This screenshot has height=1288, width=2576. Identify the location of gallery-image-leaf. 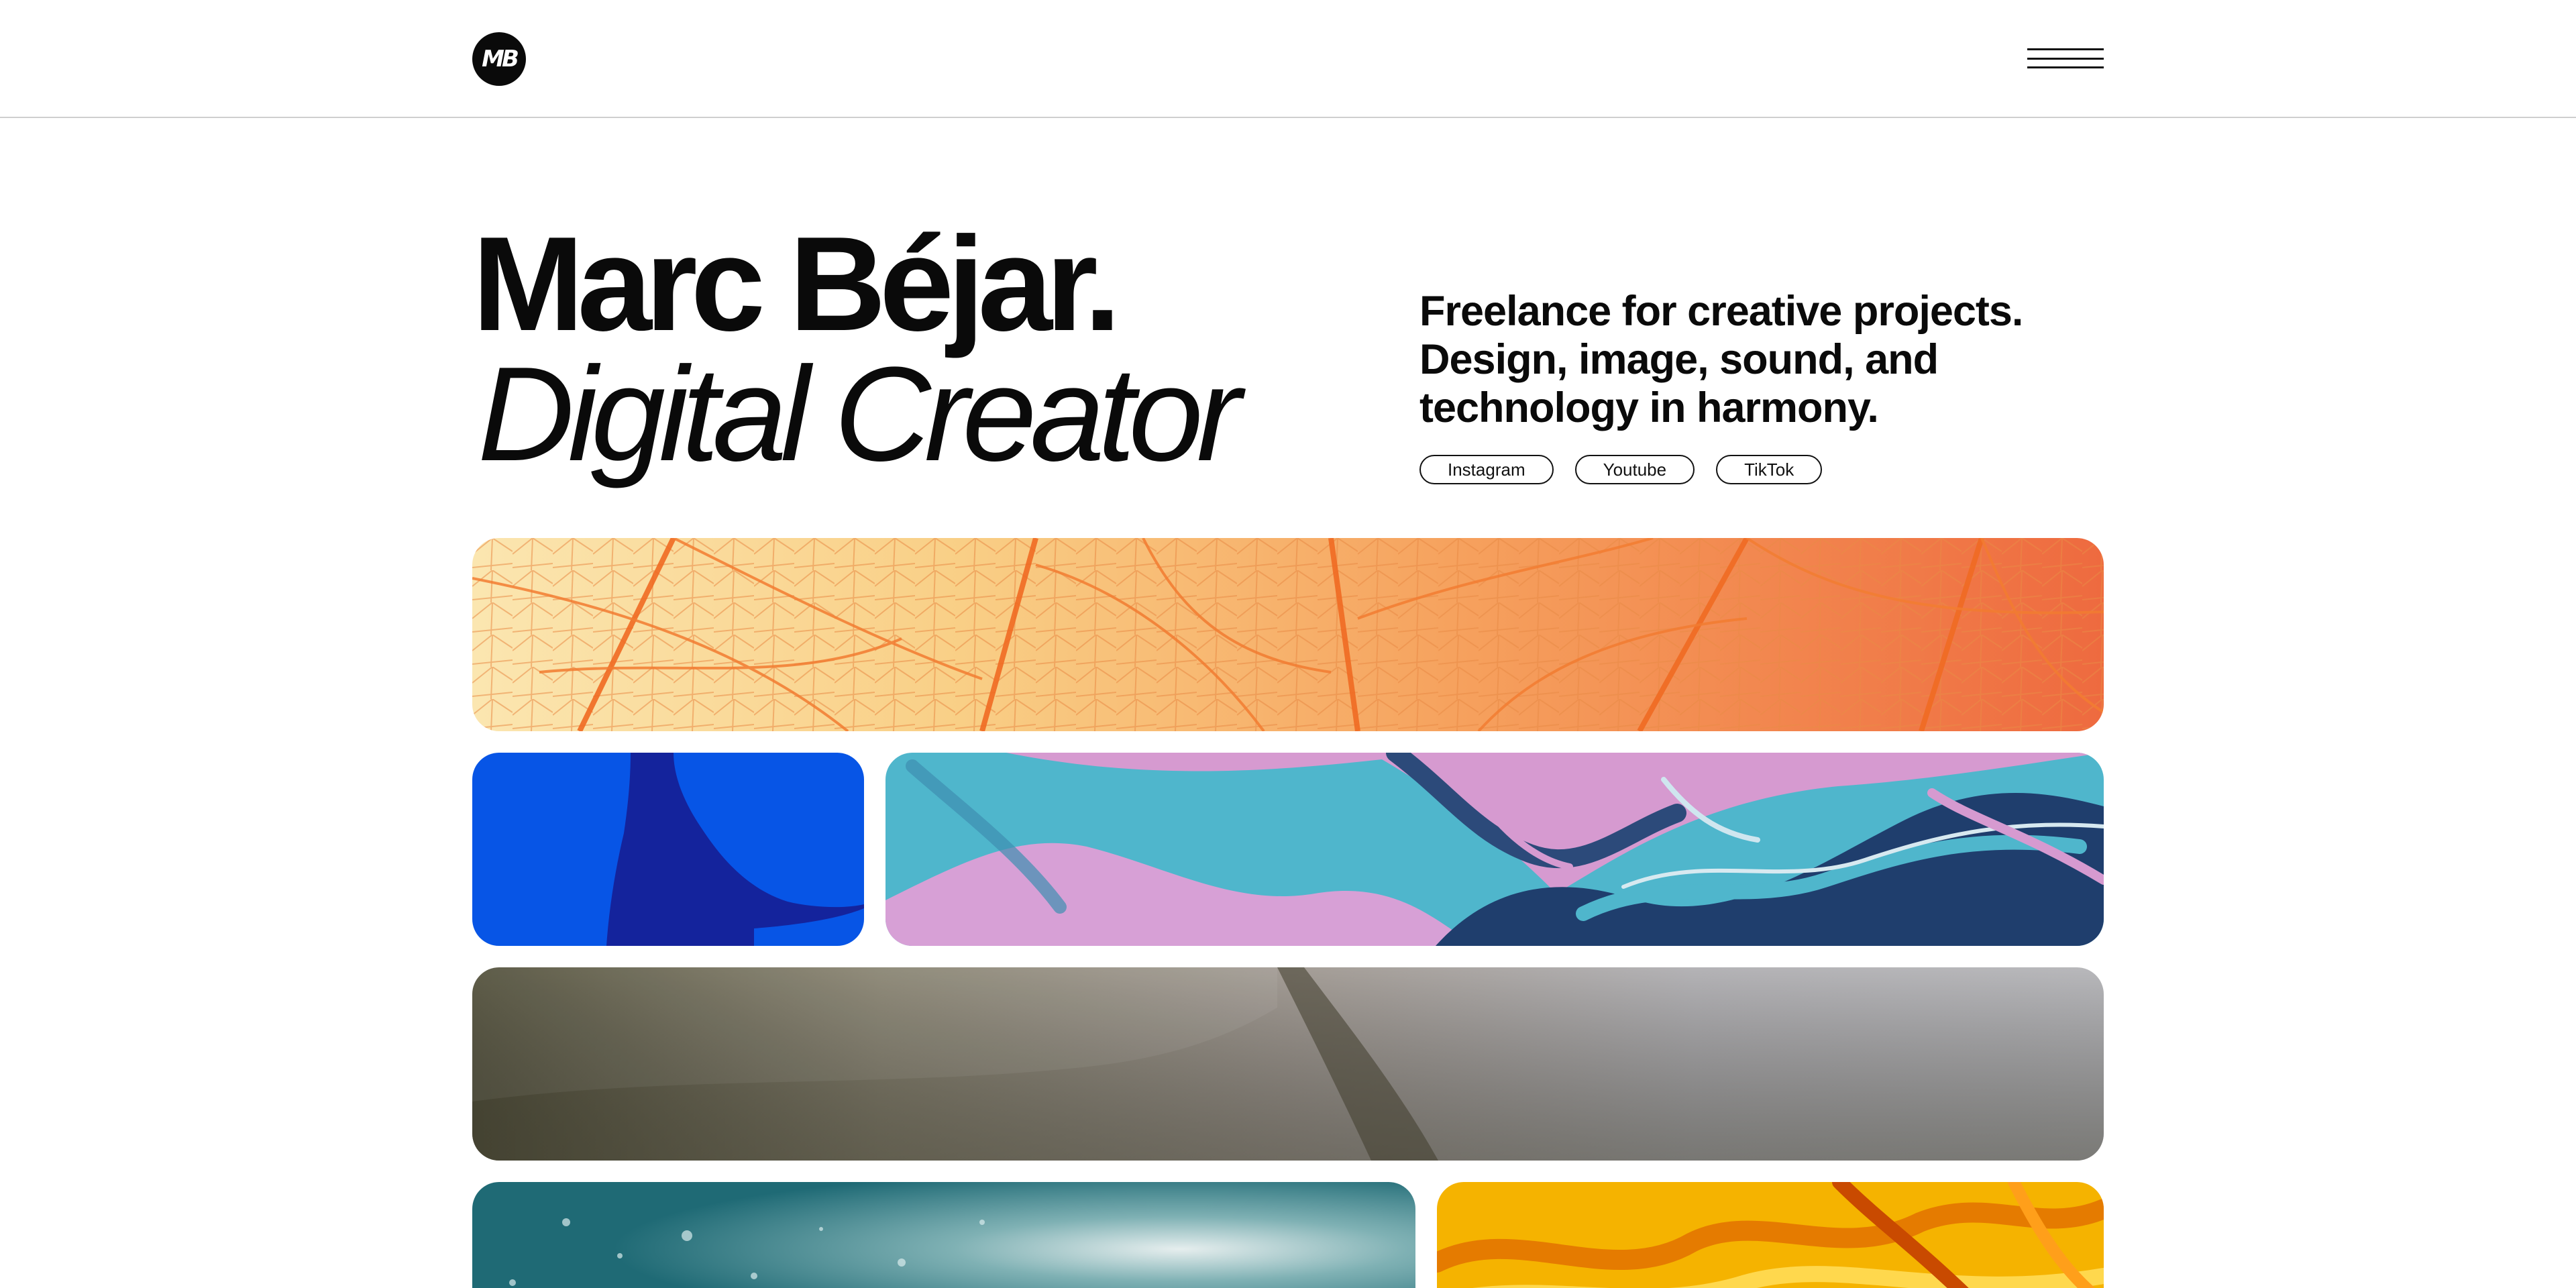
(1288, 634).